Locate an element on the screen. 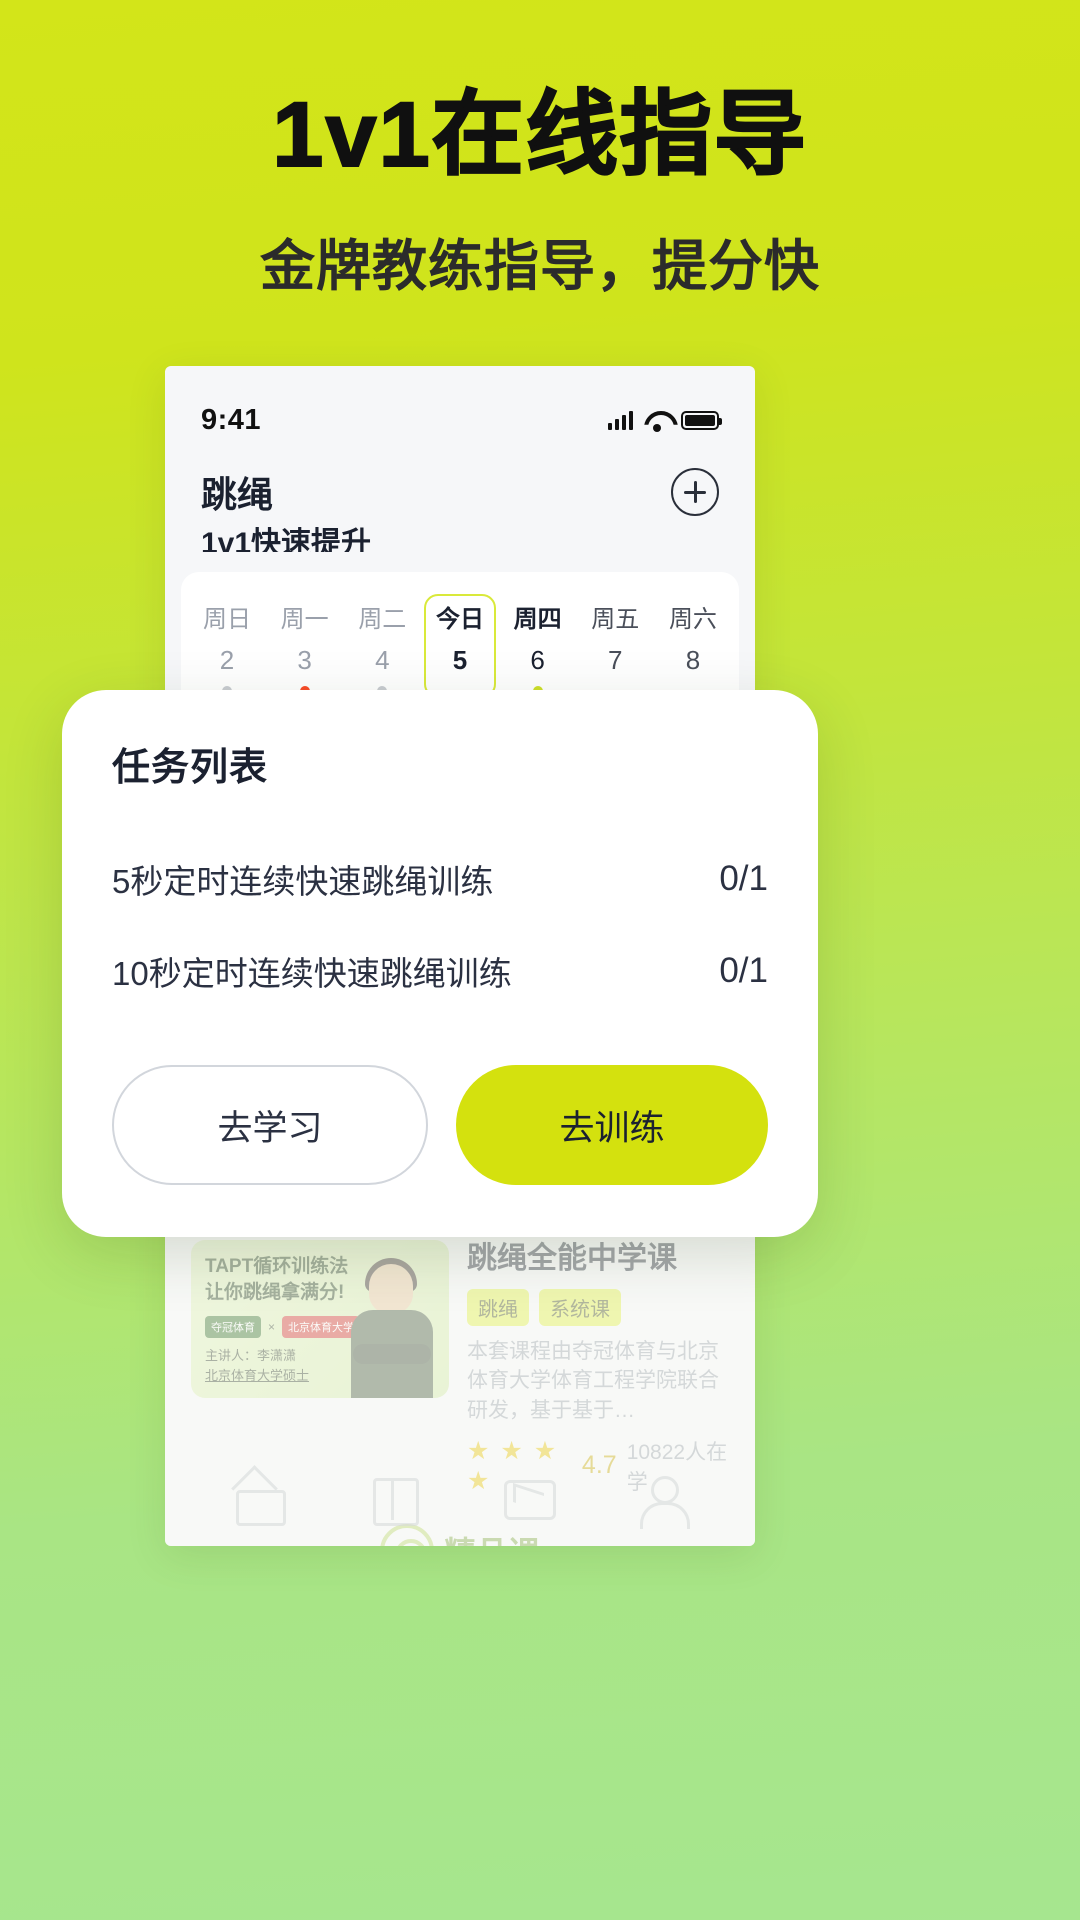 The image size is (1080, 1920). week-day-1: 周一 3 is located at coordinates (305, 646).